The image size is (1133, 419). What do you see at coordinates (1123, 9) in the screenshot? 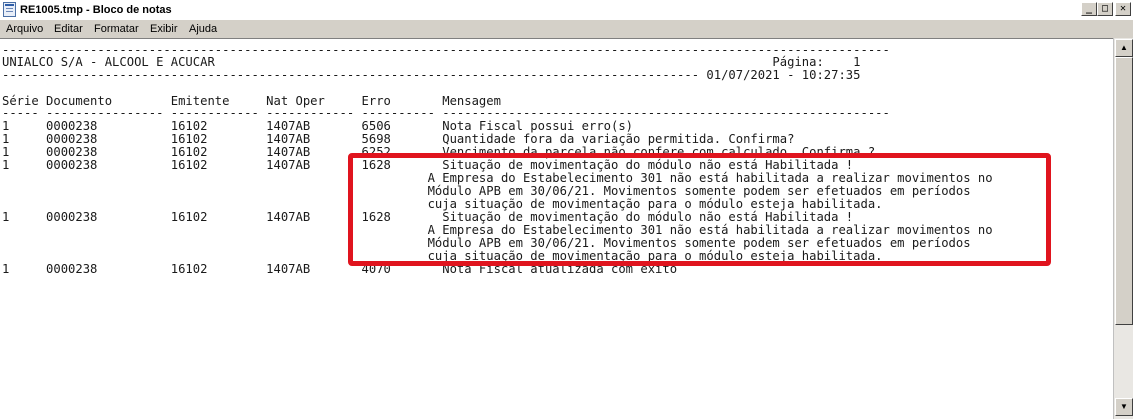
I see `close-button: ✕` at bounding box center [1123, 9].